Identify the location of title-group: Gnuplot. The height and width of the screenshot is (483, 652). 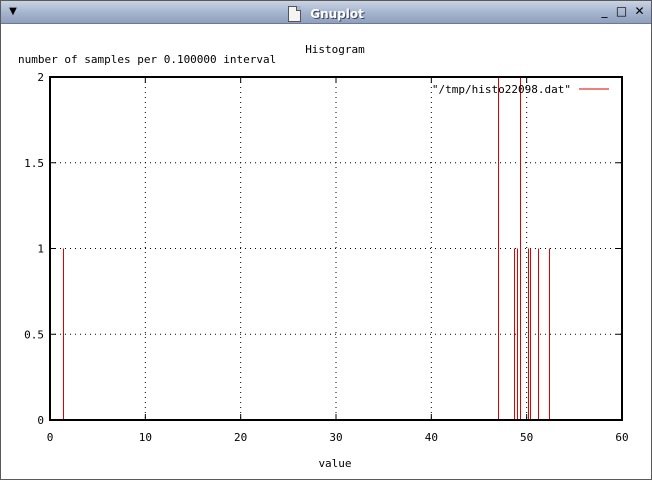
(326, 12).